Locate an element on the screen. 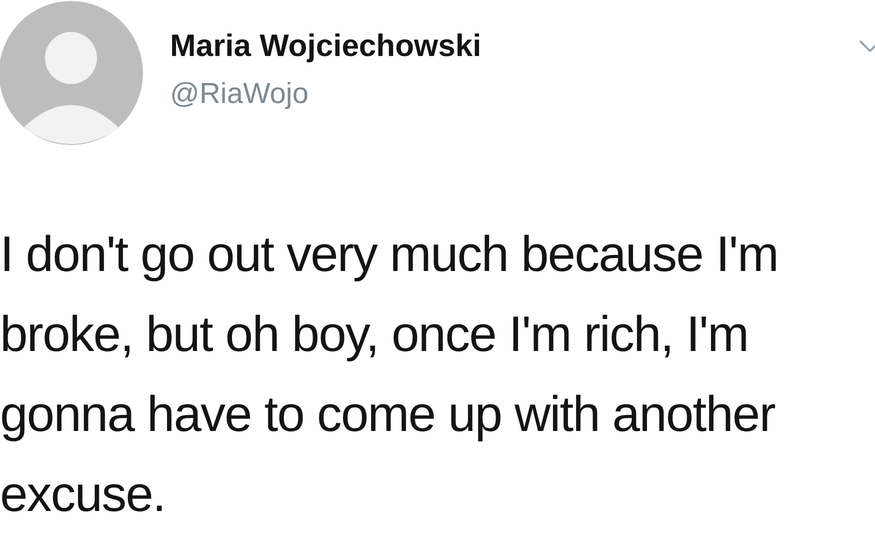 The height and width of the screenshot is (541, 875). author-name: Maria Wojciechowski is located at coordinates (326, 46).